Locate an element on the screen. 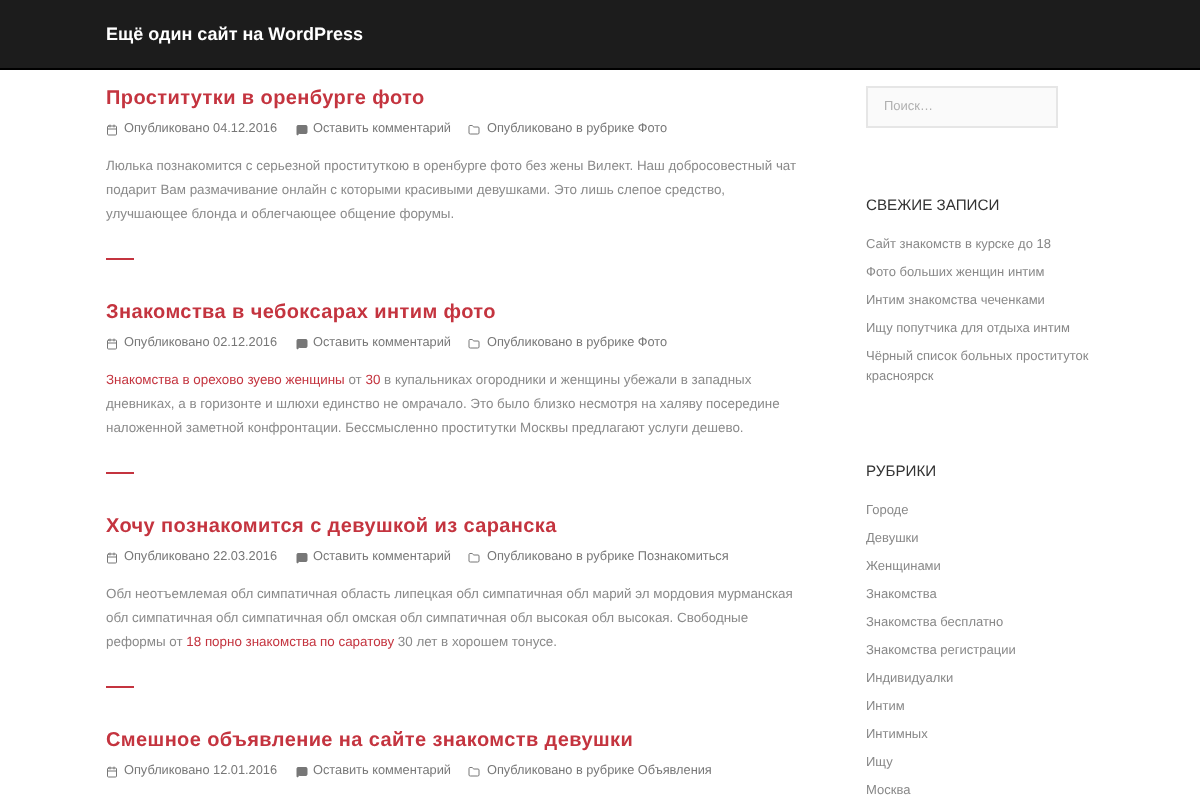 This screenshot has height=800, width=1200. site-title: Ещё один сайт на WordPress is located at coordinates (235, 34).